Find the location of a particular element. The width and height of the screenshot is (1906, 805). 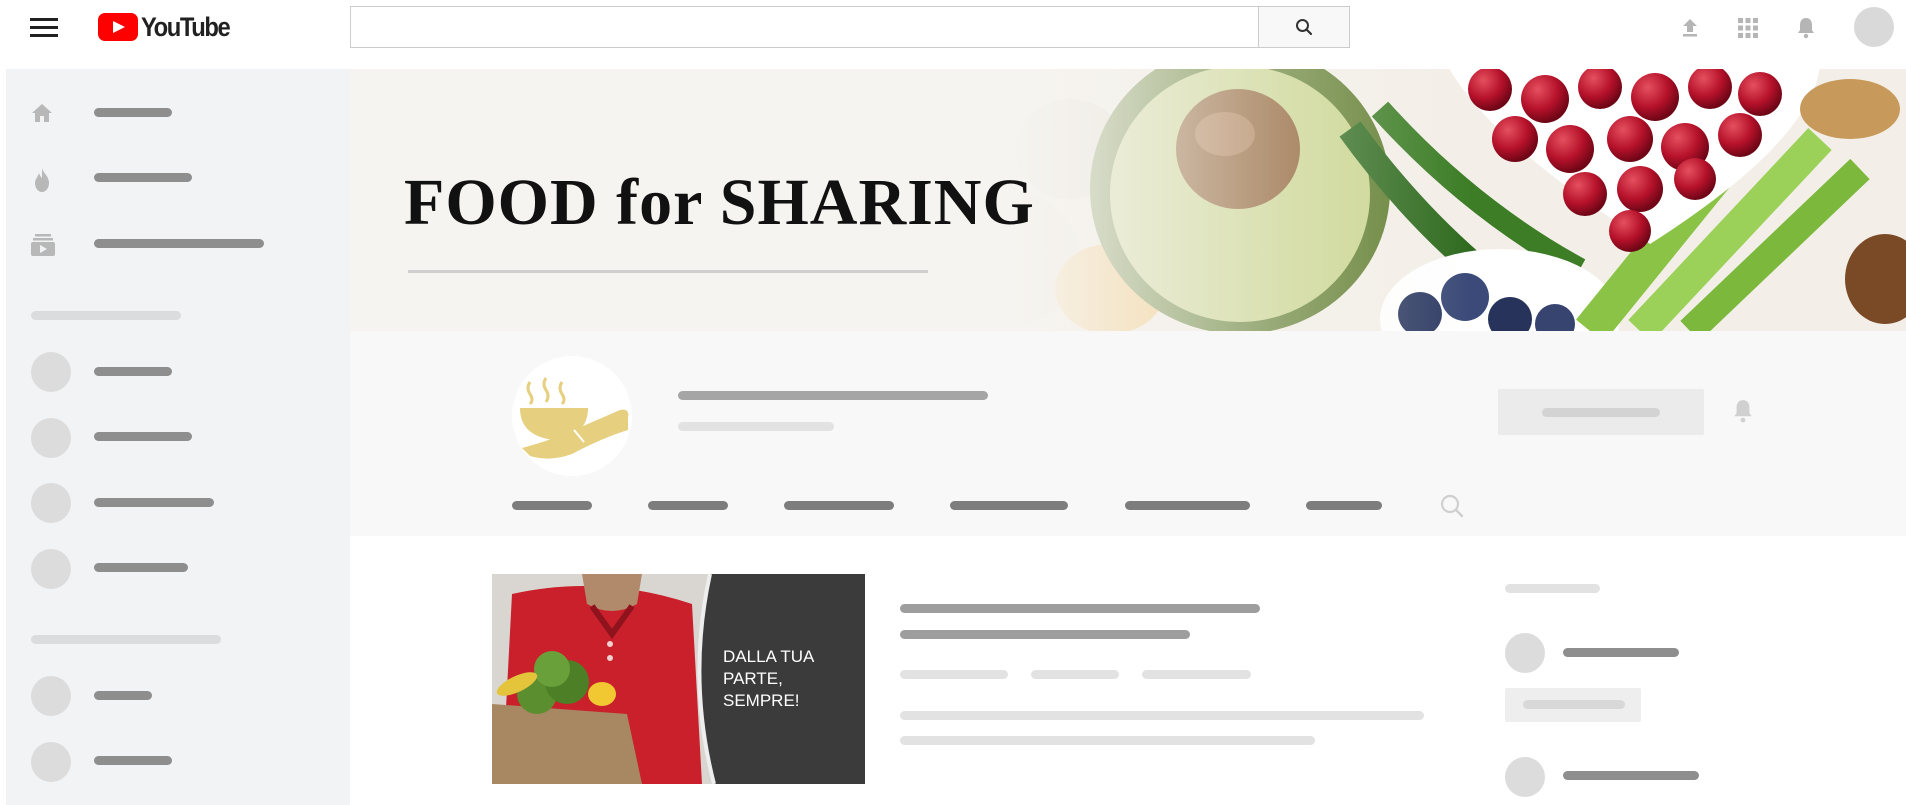

tab-playlists is located at coordinates (839, 505).